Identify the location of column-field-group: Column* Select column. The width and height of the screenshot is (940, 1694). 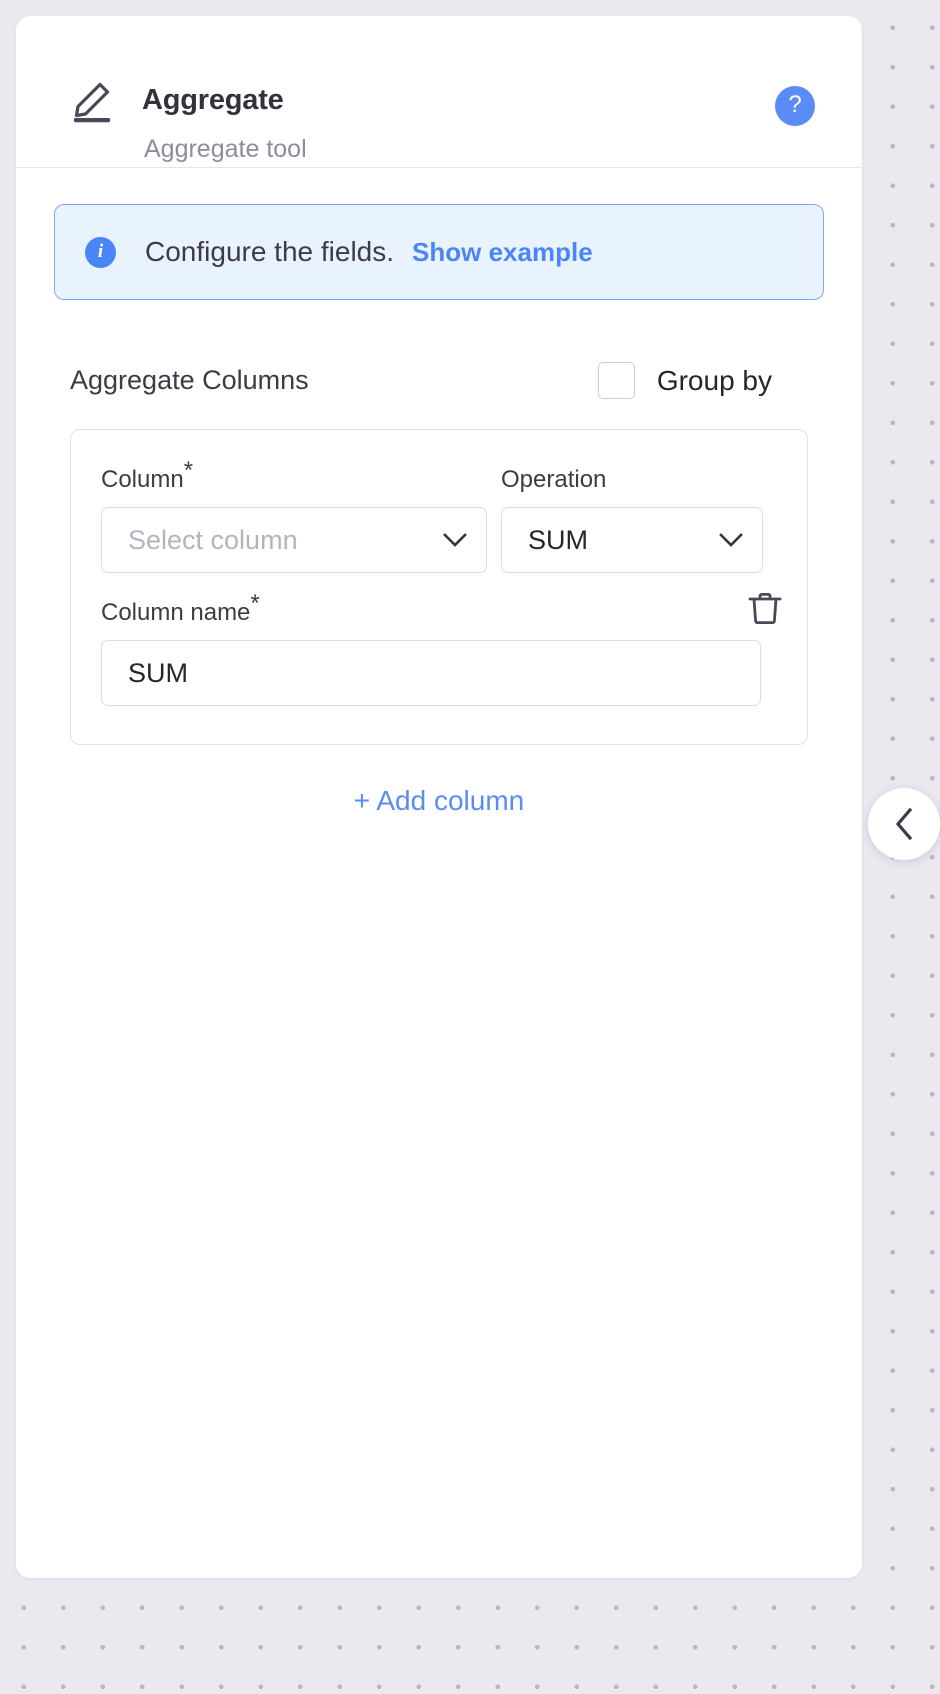
(294, 516).